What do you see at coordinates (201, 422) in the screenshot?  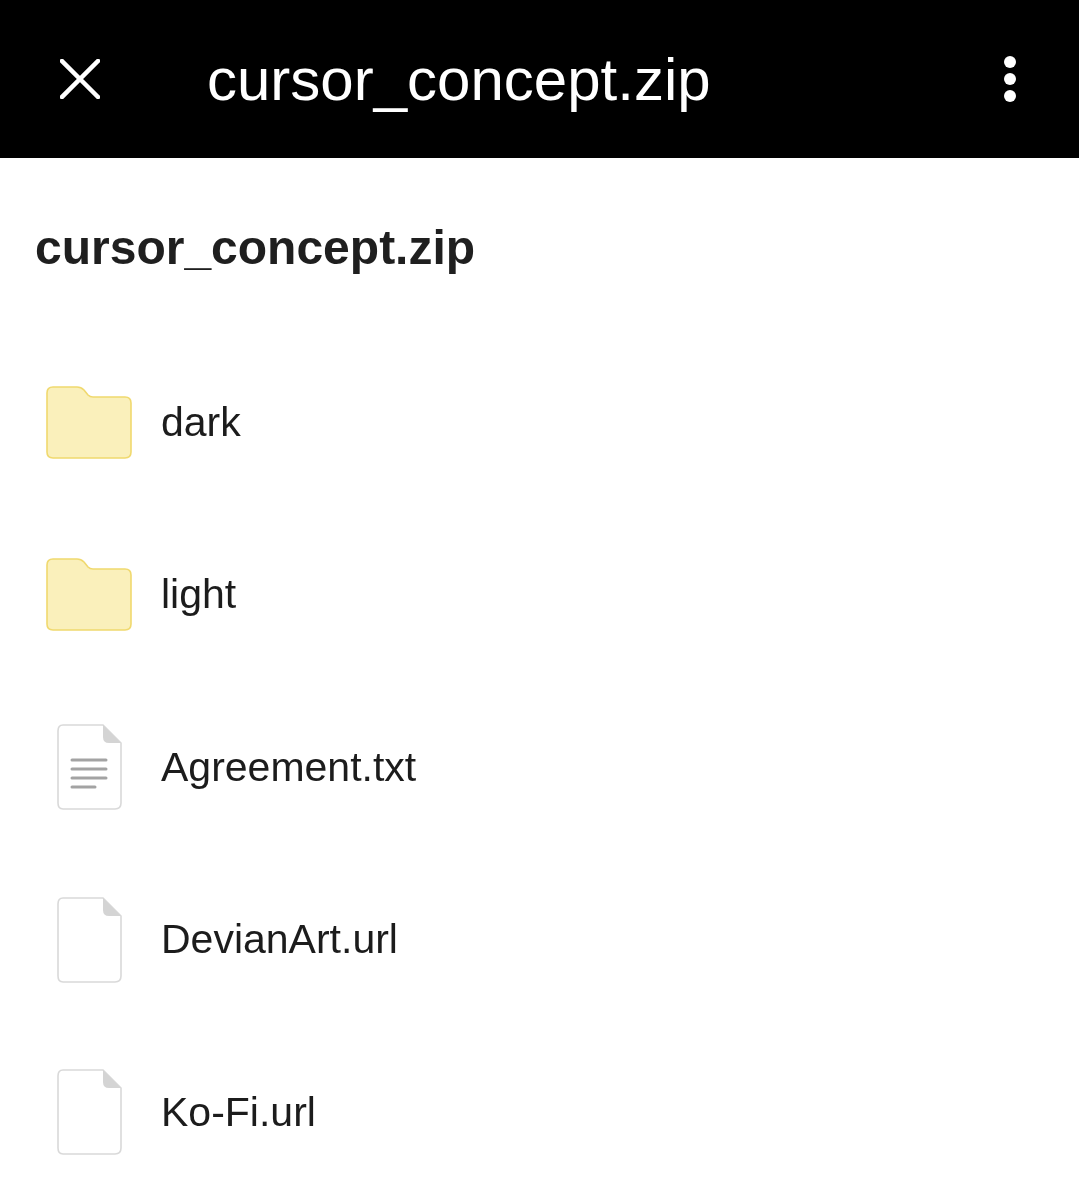 I see `folder-name: dark` at bounding box center [201, 422].